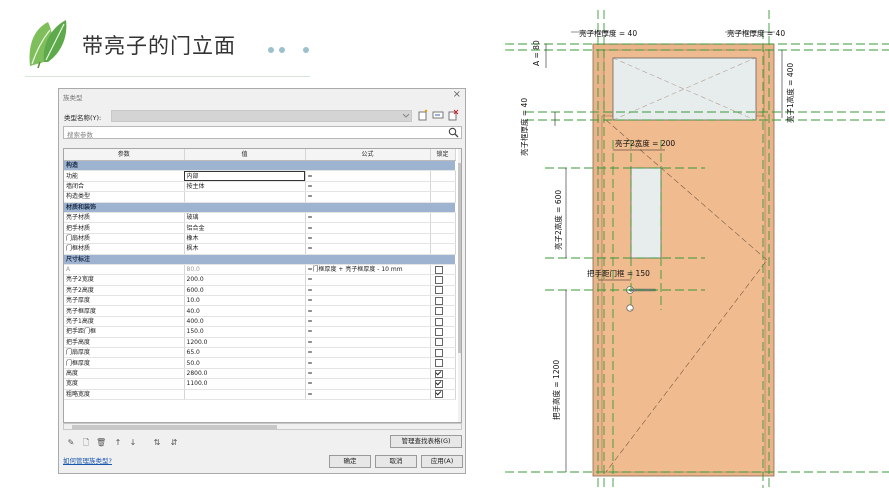 The height and width of the screenshot is (500, 889). What do you see at coordinates (245, 353) in the screenshot?
I see `parameter-value-cell: 65.0` at bounding box center [245, 353].